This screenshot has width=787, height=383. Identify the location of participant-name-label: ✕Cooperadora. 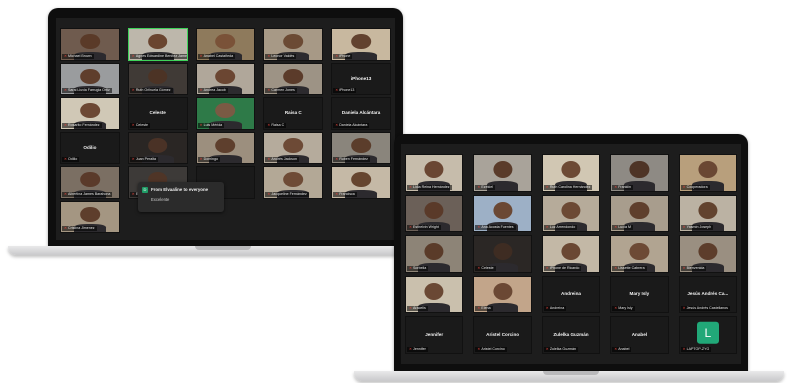
(695, 187).